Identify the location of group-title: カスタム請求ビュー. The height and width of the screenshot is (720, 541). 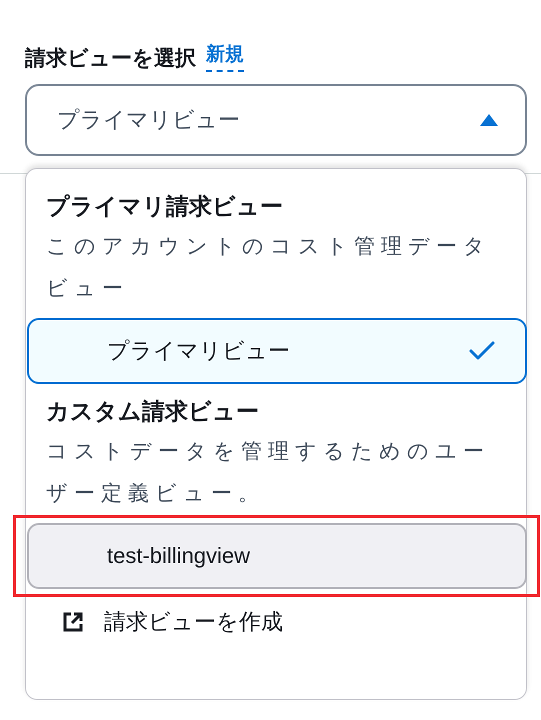
(152, 411).